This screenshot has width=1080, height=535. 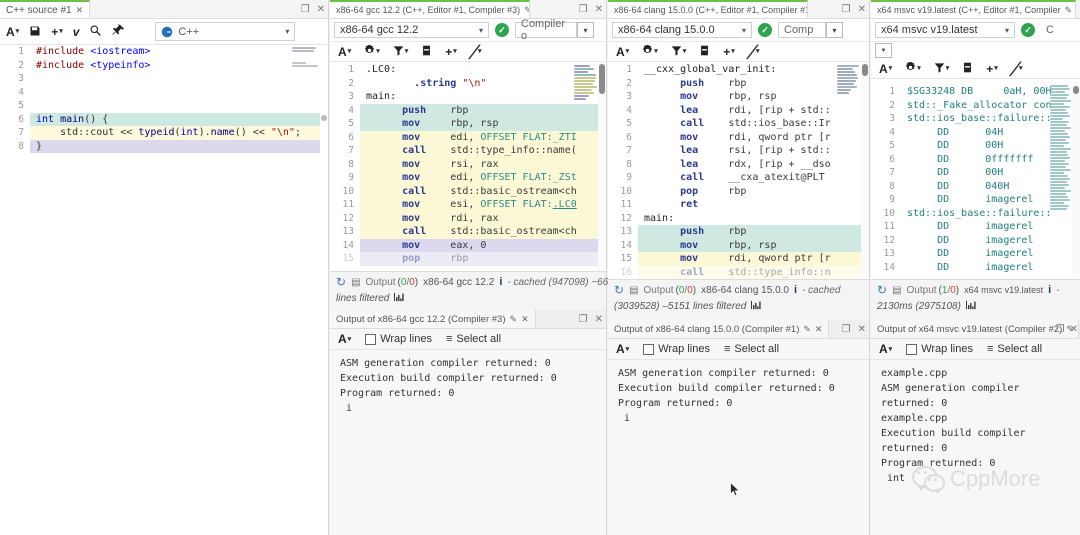 What do you see at coordinates (602, 167) in the screenshot?
I see `gcc-vertical-scrollbar` at bounding box center [602, 167].